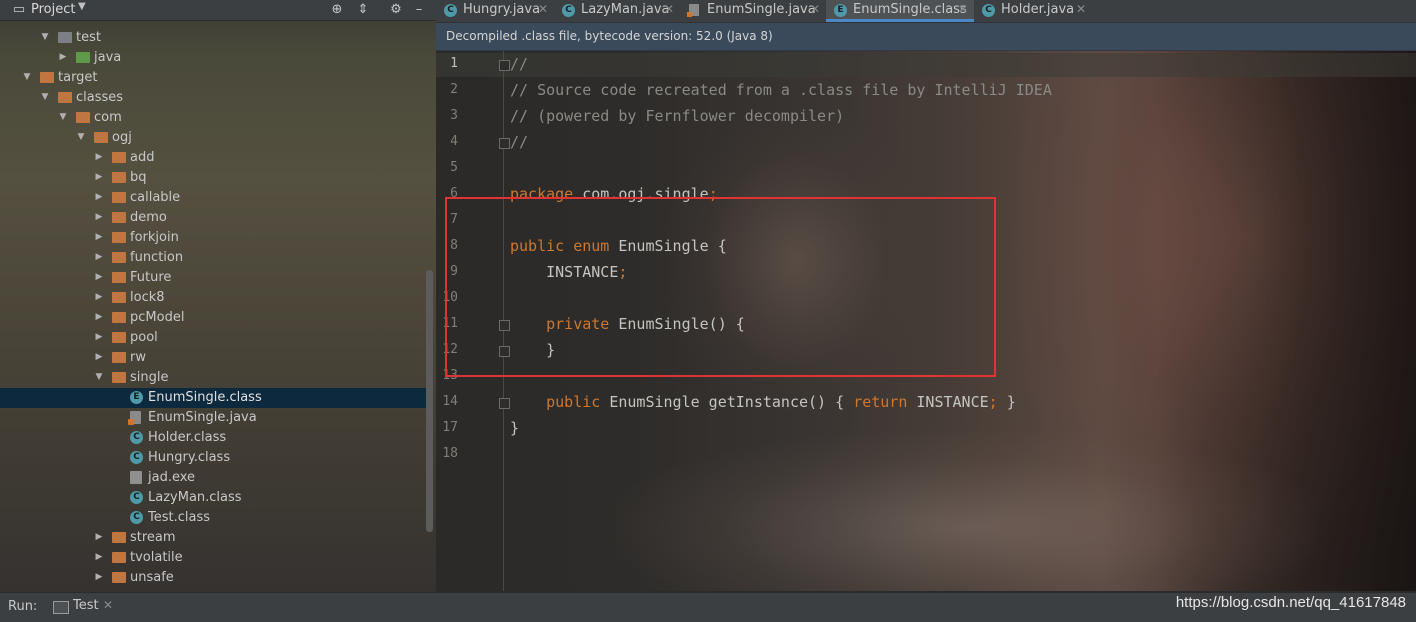  Describe the element at coordinates (215, 198) in the screenshot. I see `tree-item-callable: ▶ callable` at that location.